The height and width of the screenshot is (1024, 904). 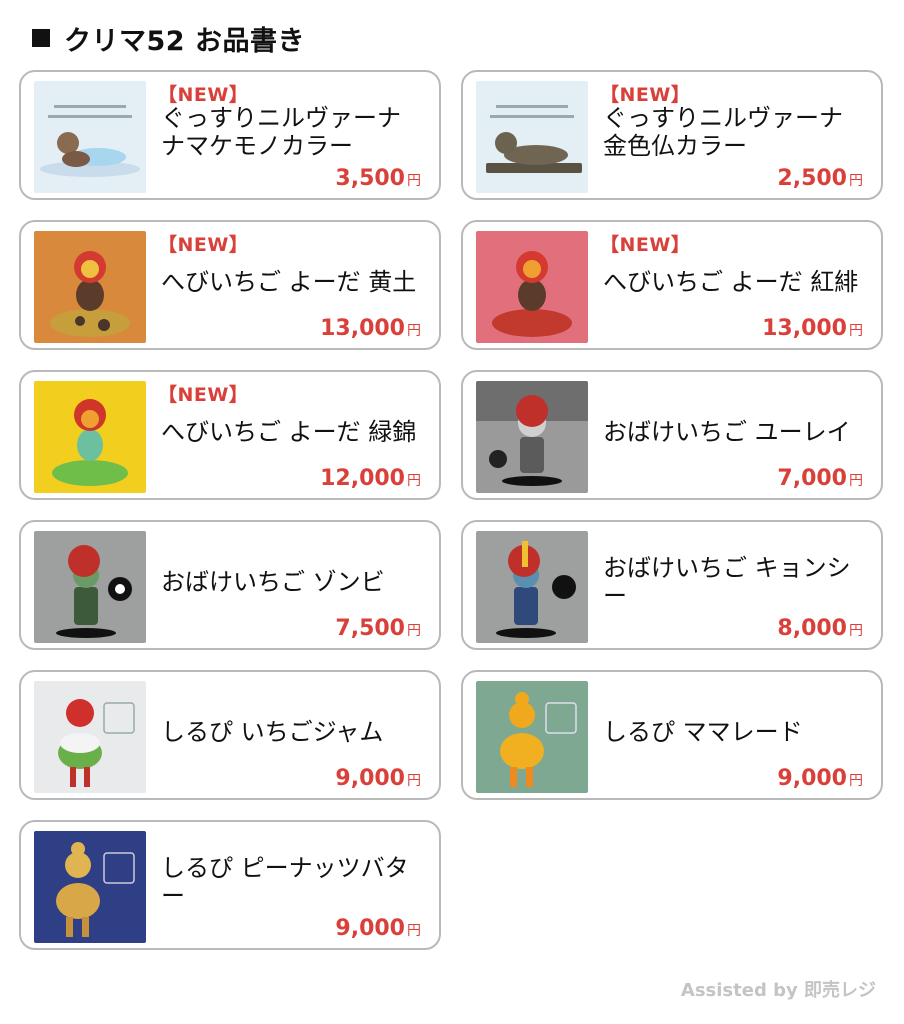 I want to click on product-price: 2,500 円, so click(x=820, y=178).